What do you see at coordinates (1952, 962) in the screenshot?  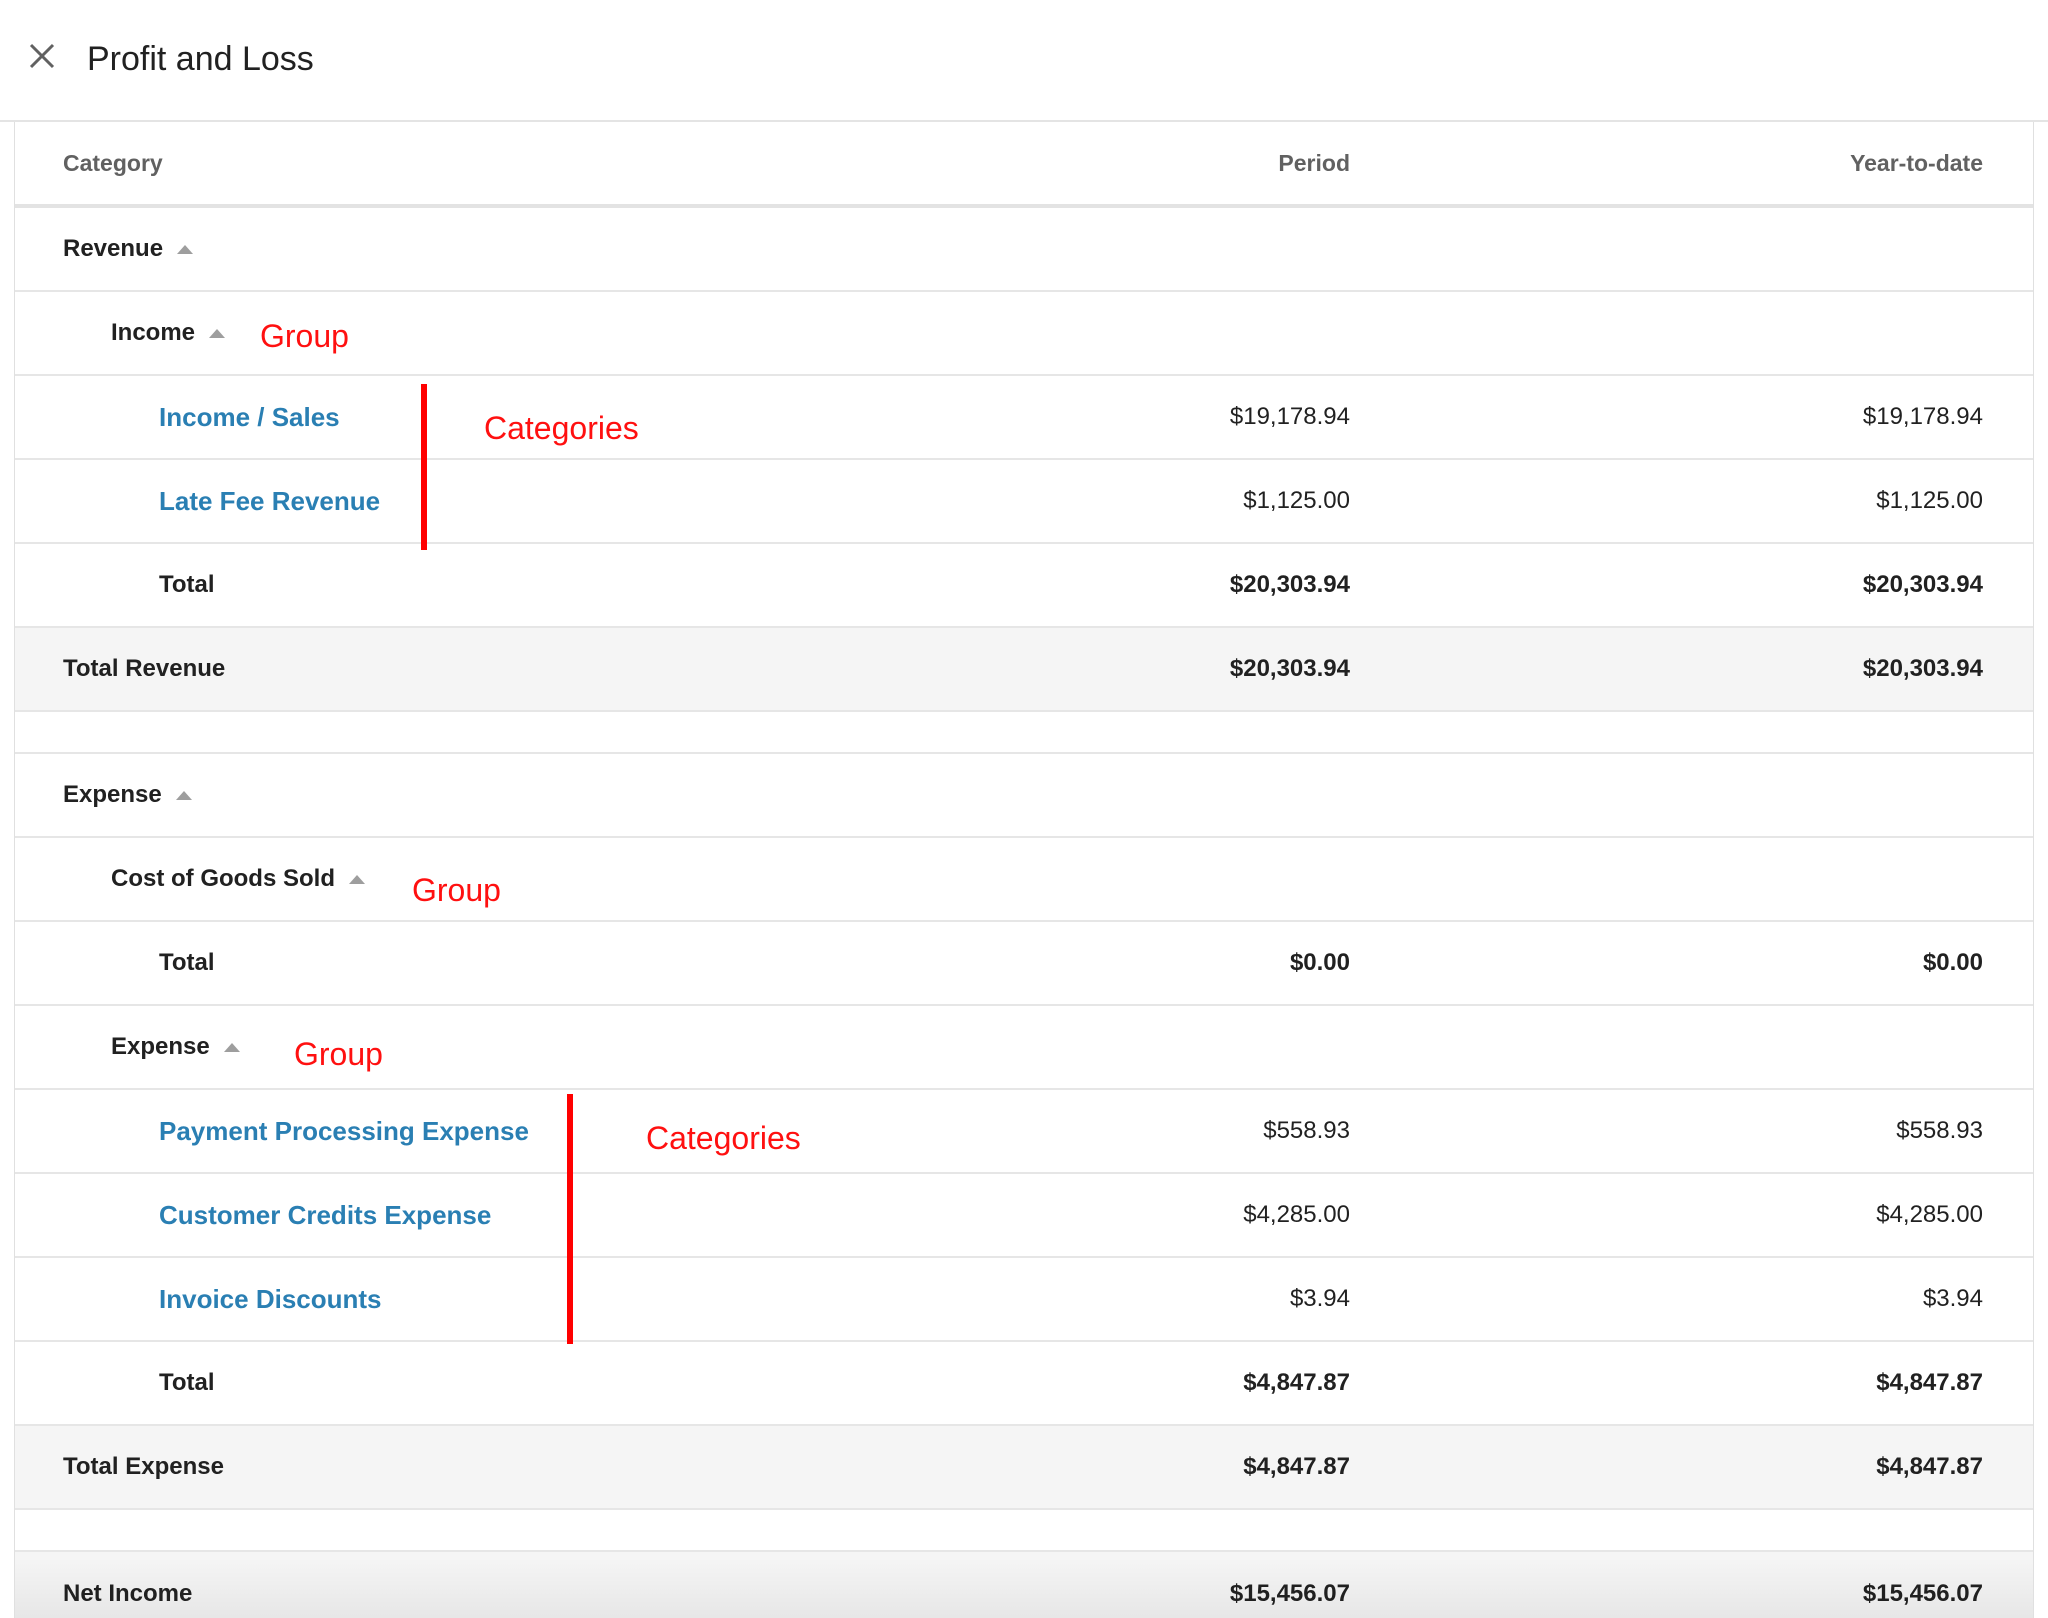 I see `ytd-value: $0.00` at bounding box center [1952, 962].